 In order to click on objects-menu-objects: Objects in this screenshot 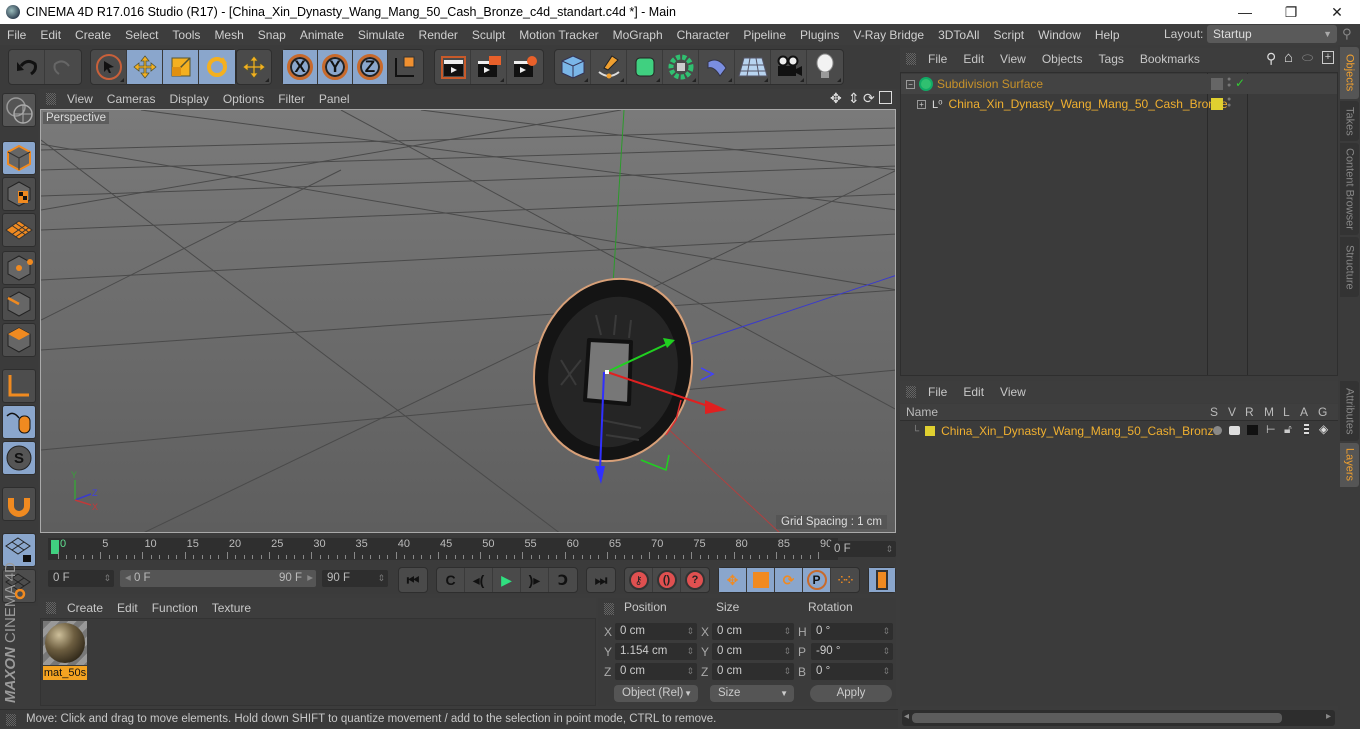, I will do `click(1062, 59)`.